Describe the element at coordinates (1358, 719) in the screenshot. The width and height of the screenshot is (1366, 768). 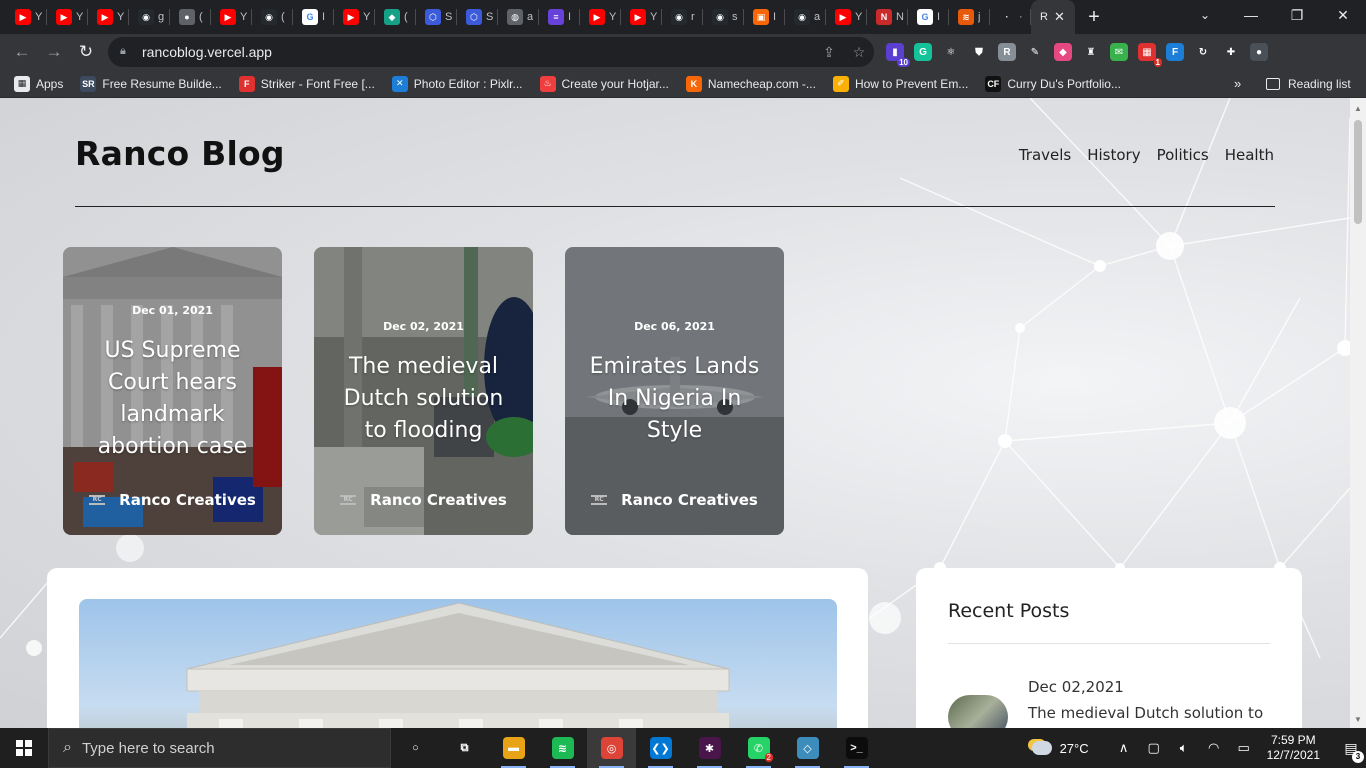
I see `scroll-down-icon: ▼` at that location.